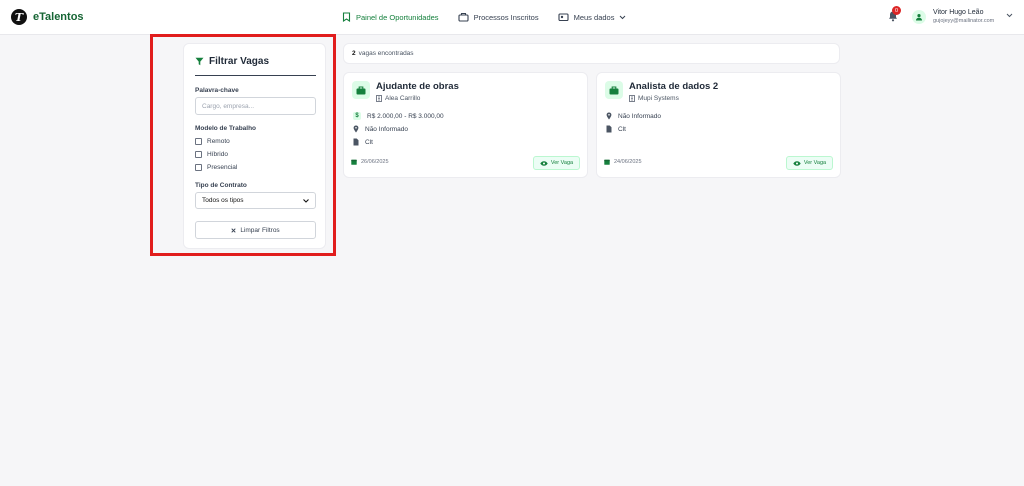 The width and height of the screenshot is (1024, 486). I want to click on user-icon, so click(919, 17).